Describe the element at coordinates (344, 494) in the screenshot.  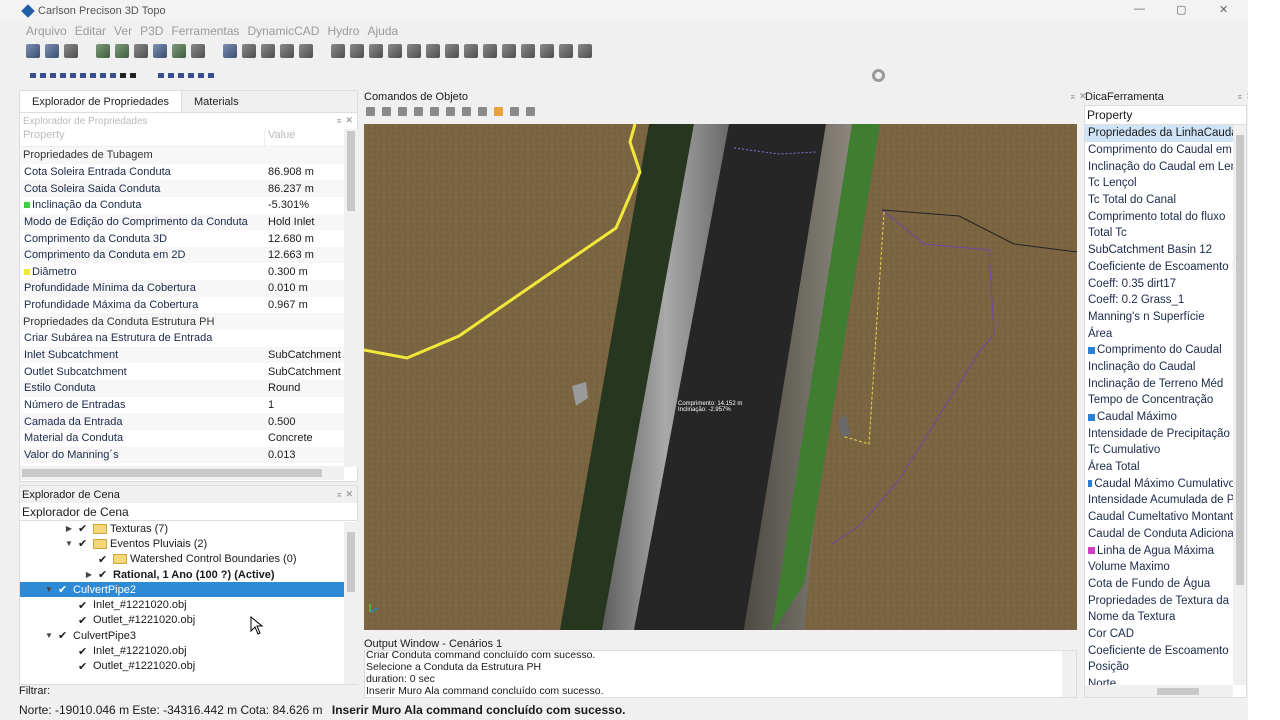
I see `pin-icon: ⌅ ✕` at that location.